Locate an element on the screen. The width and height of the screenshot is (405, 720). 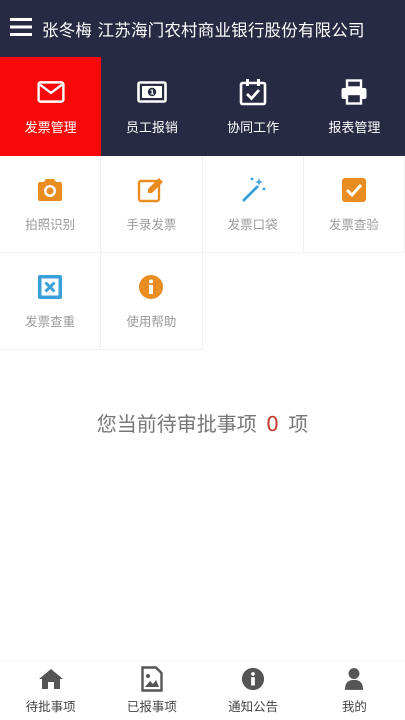
banknote-icon: 1 is located at coordinates (152, 92).